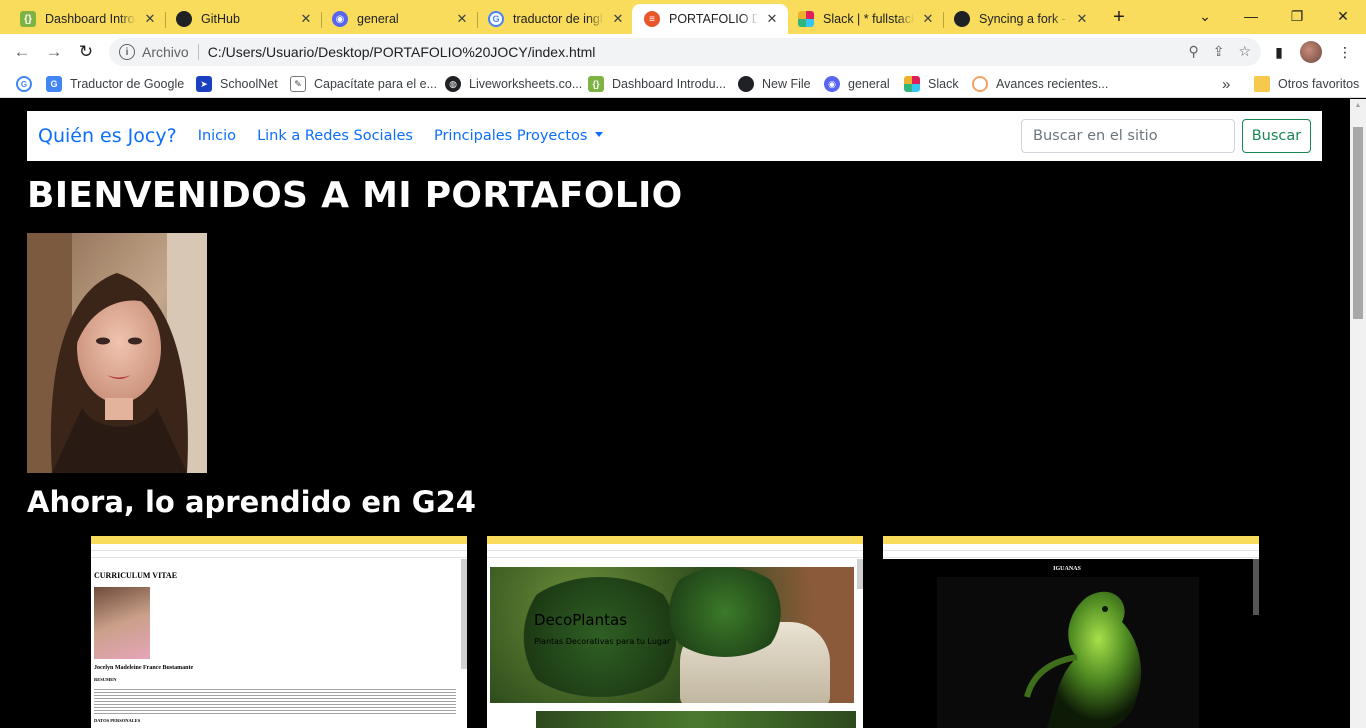 The image size is (1366, 728). What do you see at coordinates (117, 353) in the screenshot?
I see `profile-photo` at bounding box center [117, 353].